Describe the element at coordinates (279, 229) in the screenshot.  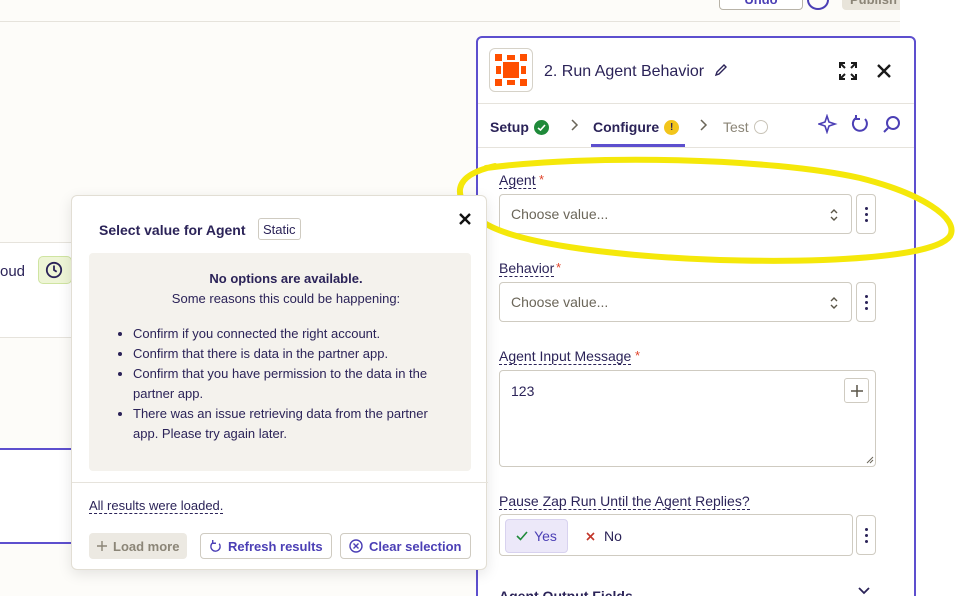
I see `static-badge: Static` at that location.